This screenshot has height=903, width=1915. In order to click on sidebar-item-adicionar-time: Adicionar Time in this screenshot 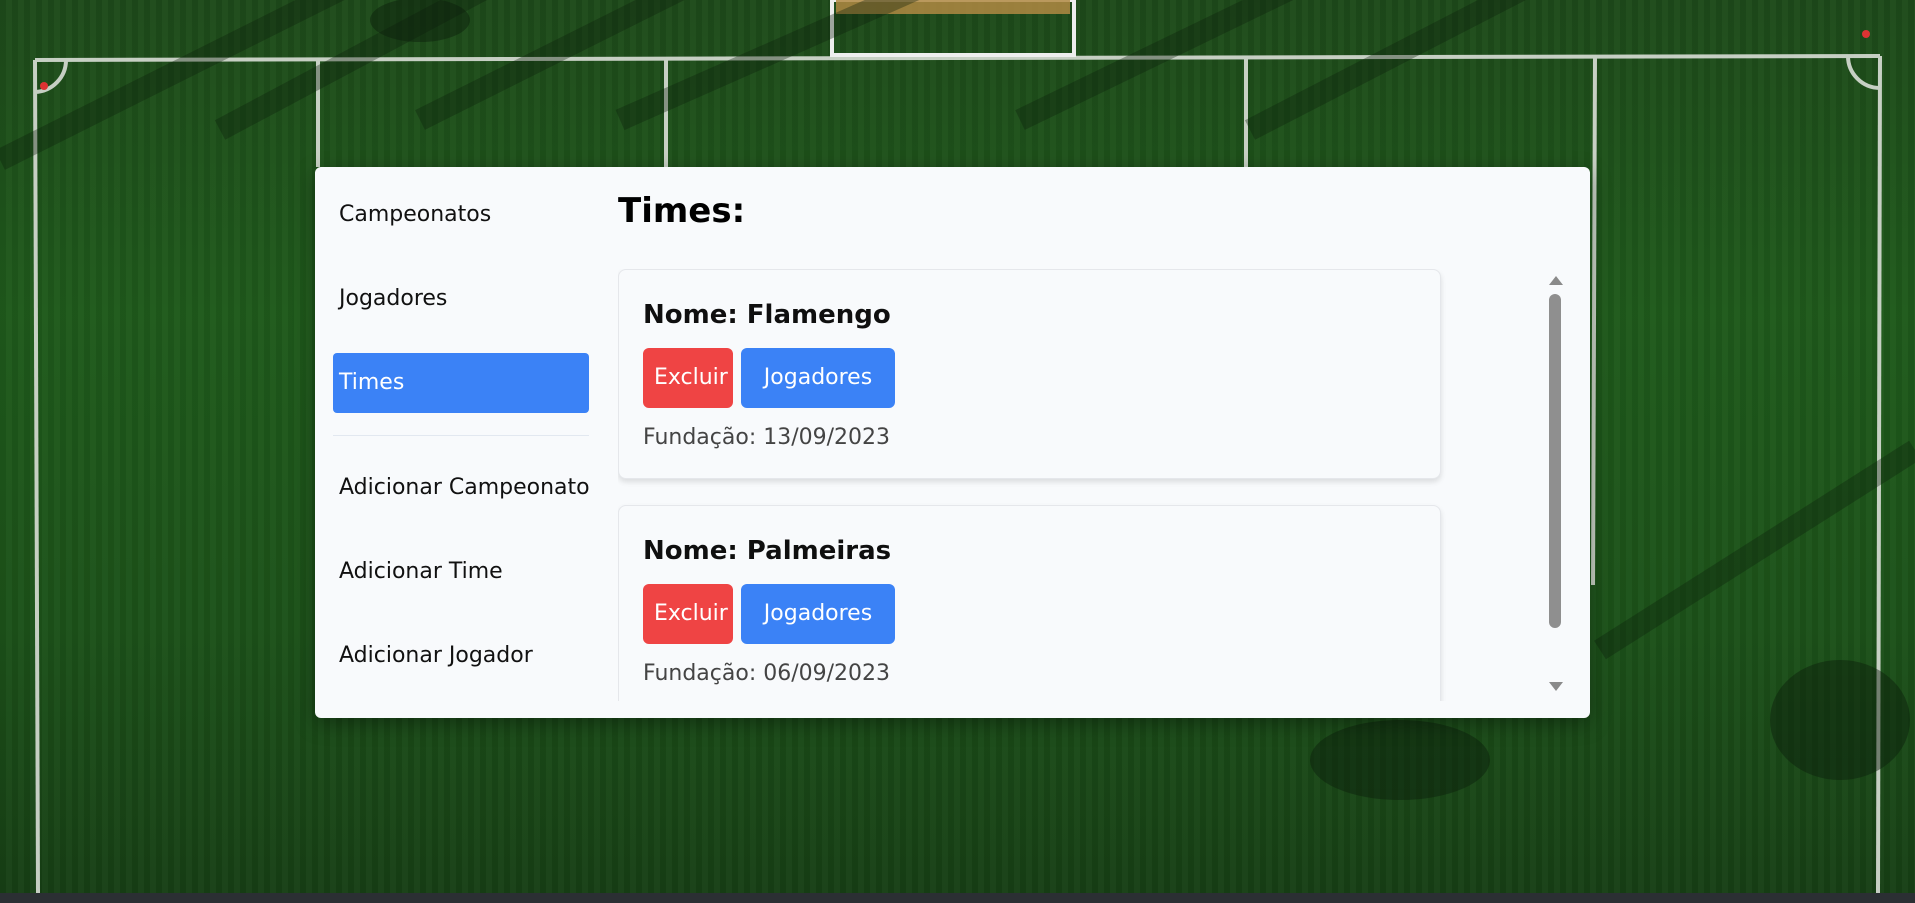, I will do `click(461, 572)`.